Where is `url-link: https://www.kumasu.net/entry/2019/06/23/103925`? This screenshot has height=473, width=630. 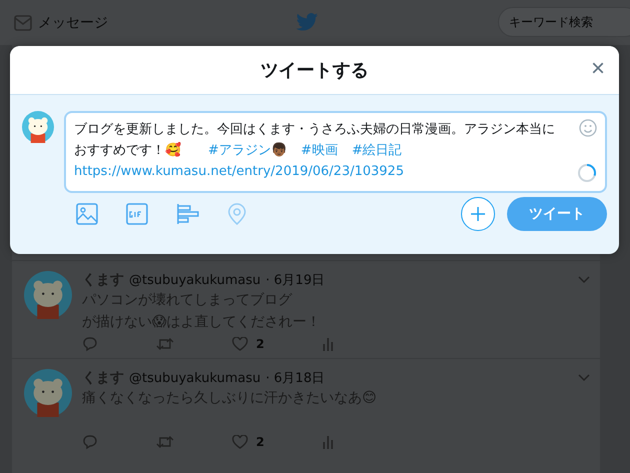
url-link: https://www.kumasu.net/entry/2019/06/23/103925 is located at coordinates (239, 171).